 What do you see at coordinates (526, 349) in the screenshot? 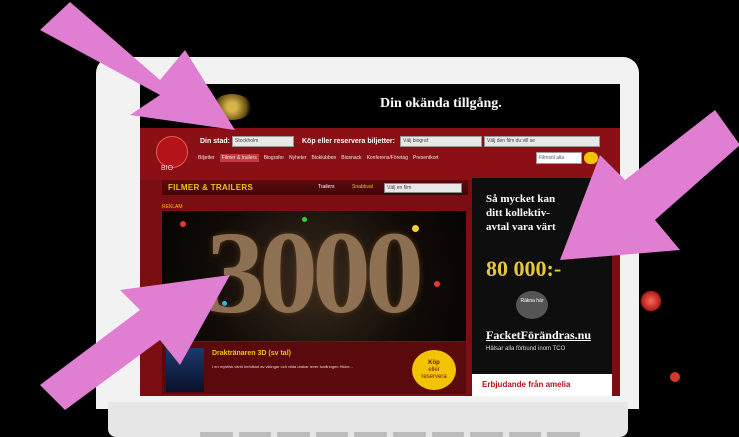
I see `ad-subtext: Hälsar alla förbund inom TCO` at bounding box center [526, 349].